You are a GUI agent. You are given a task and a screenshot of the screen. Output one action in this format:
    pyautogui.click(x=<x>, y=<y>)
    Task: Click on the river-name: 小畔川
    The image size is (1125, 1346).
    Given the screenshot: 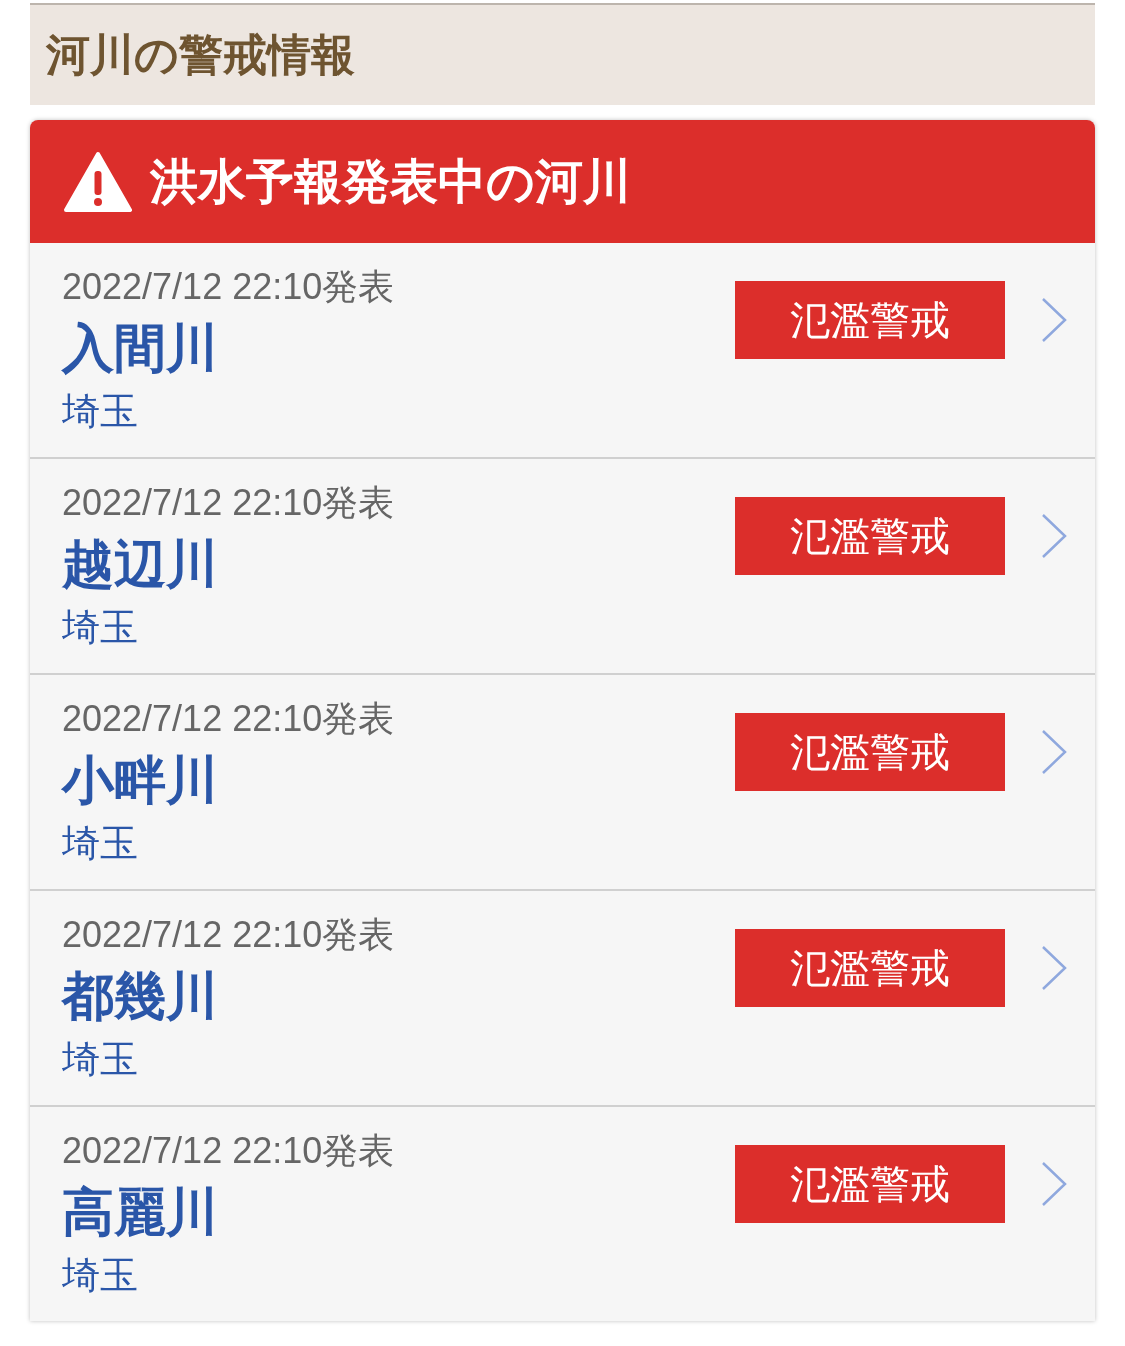 What is the action you would take?
    pyautogui.click(x=140, y=780)
    